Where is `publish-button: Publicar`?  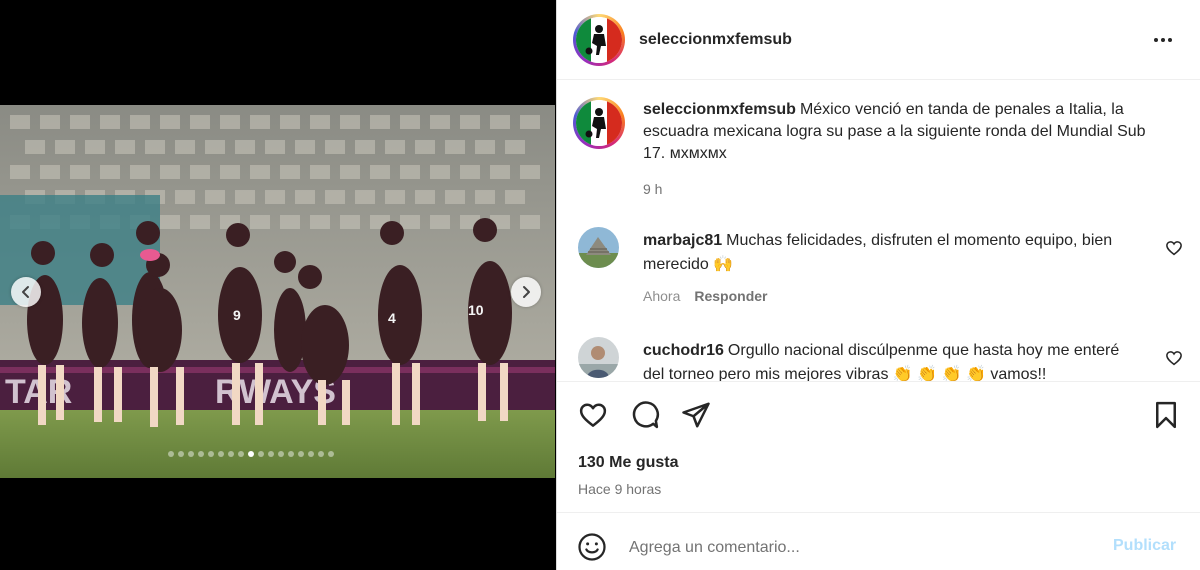 publish-button: Publicar is located at coordinates (1144, 546).